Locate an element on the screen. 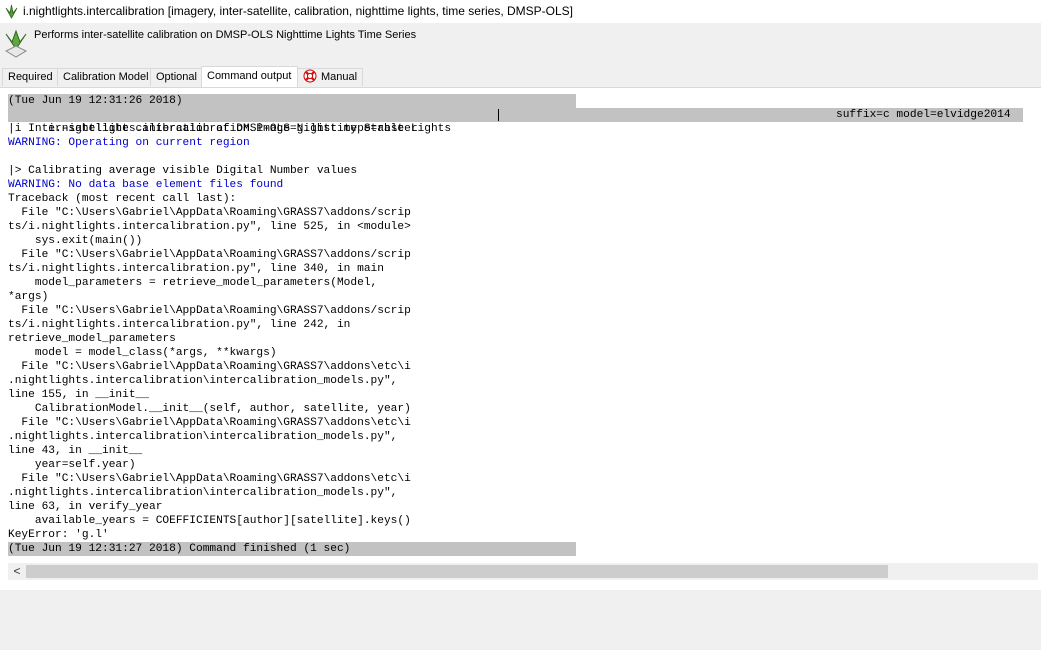 This screenshot has width=1041, height=650. horizontal-scrollbar: < is located at coordinates (523, 571).